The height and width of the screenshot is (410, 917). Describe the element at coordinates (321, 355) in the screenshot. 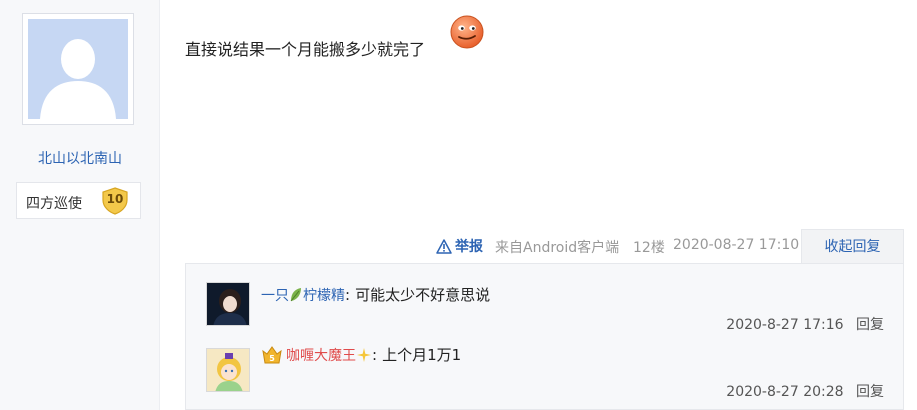

I see `reply-username: 咖喱大魔王` at that location.